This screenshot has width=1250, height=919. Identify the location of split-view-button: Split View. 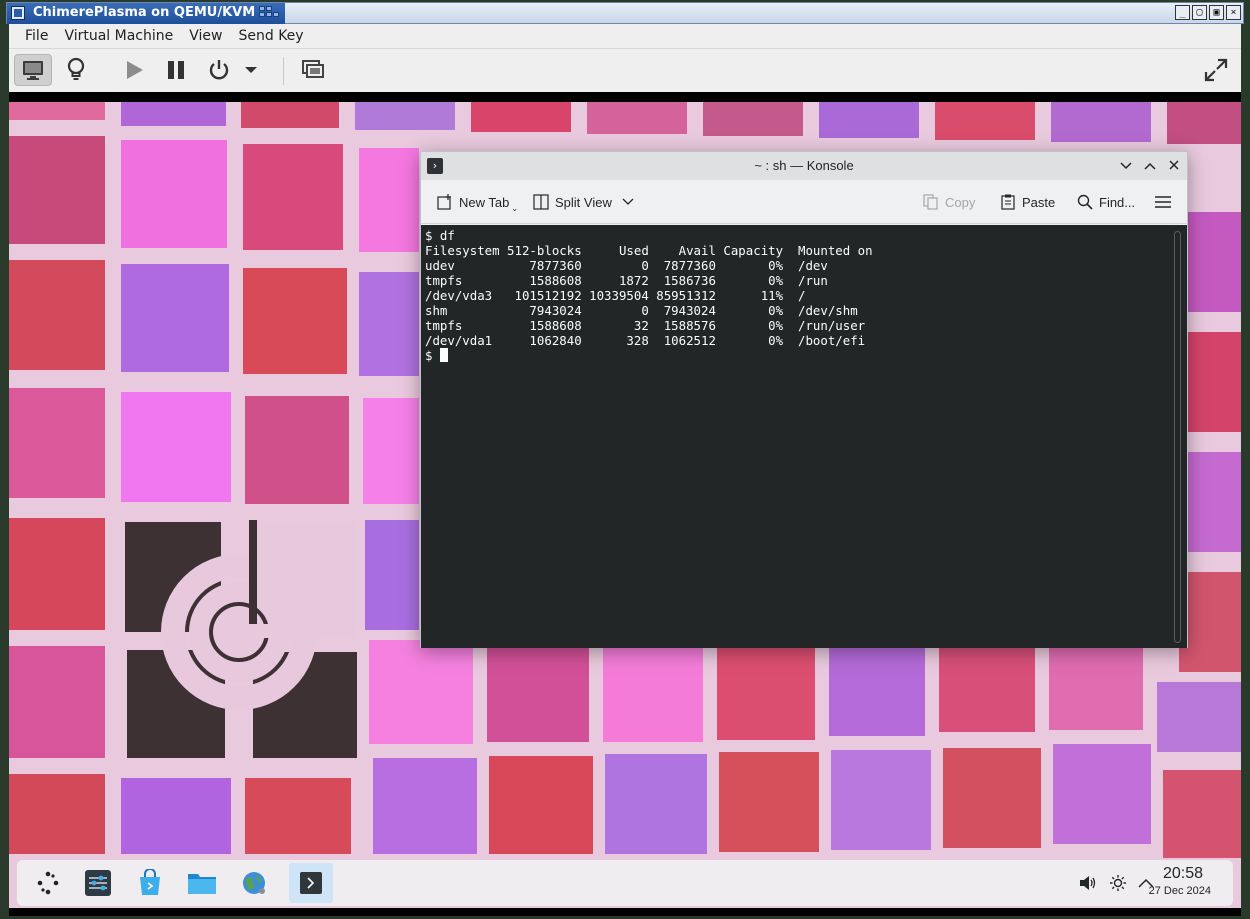
(583, 202).